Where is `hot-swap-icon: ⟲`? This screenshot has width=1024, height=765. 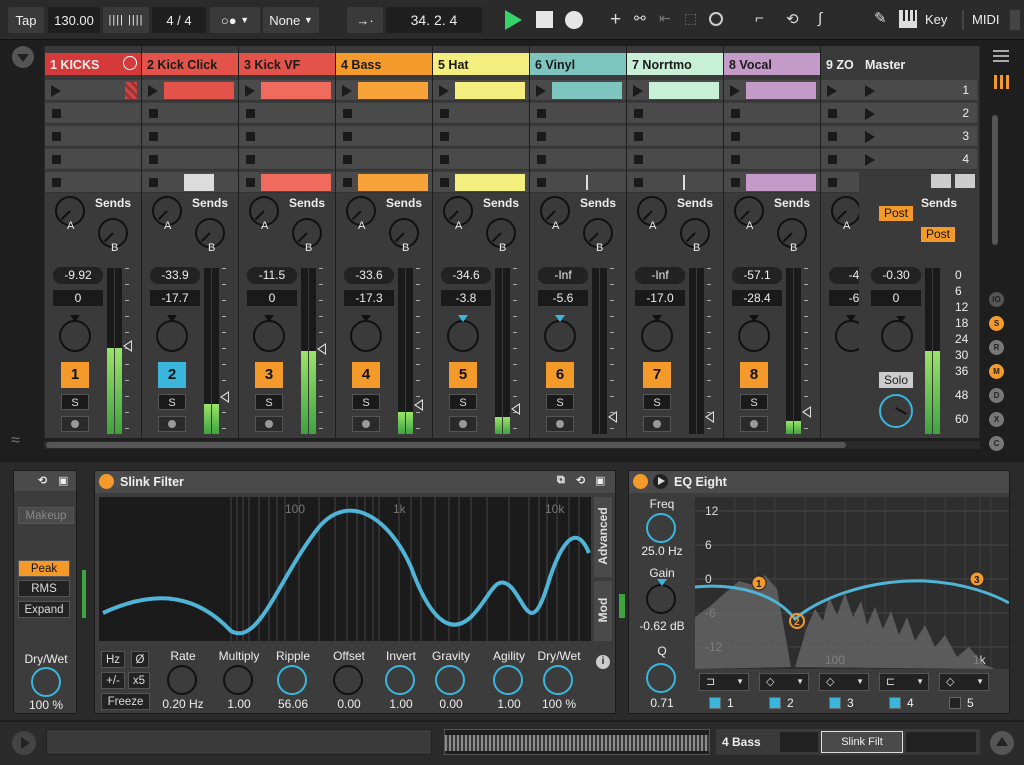 hot-swap-icon: ⟲ is located at coordinates (580, 480).